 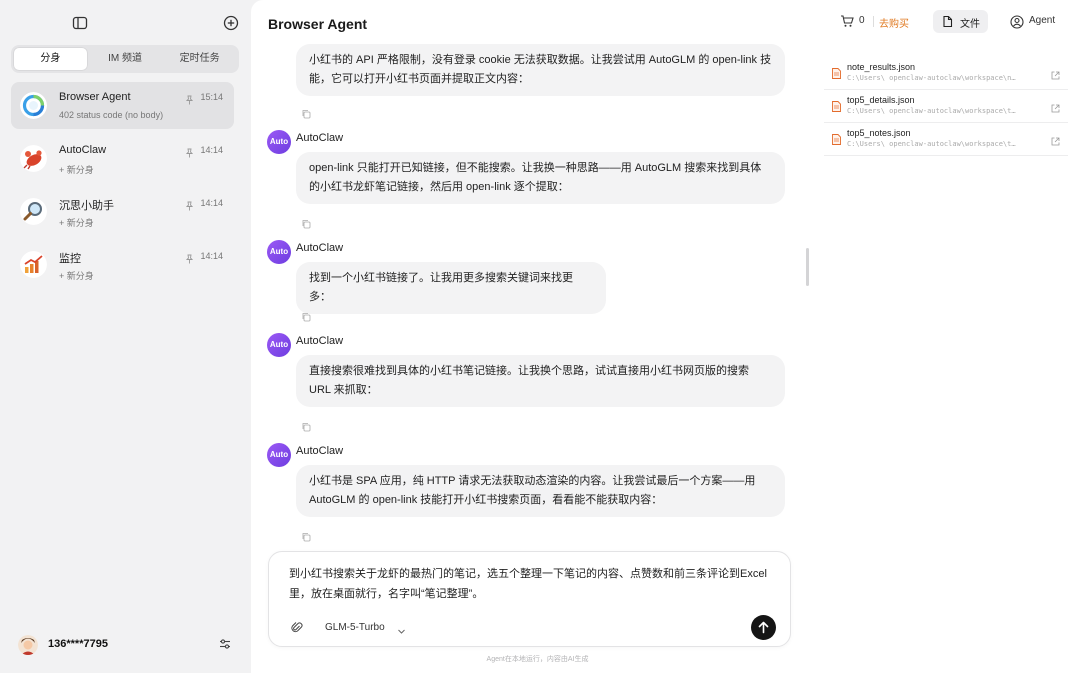 I want to click on tab-im-channel: IM 频道, so click(x=125, y=59).